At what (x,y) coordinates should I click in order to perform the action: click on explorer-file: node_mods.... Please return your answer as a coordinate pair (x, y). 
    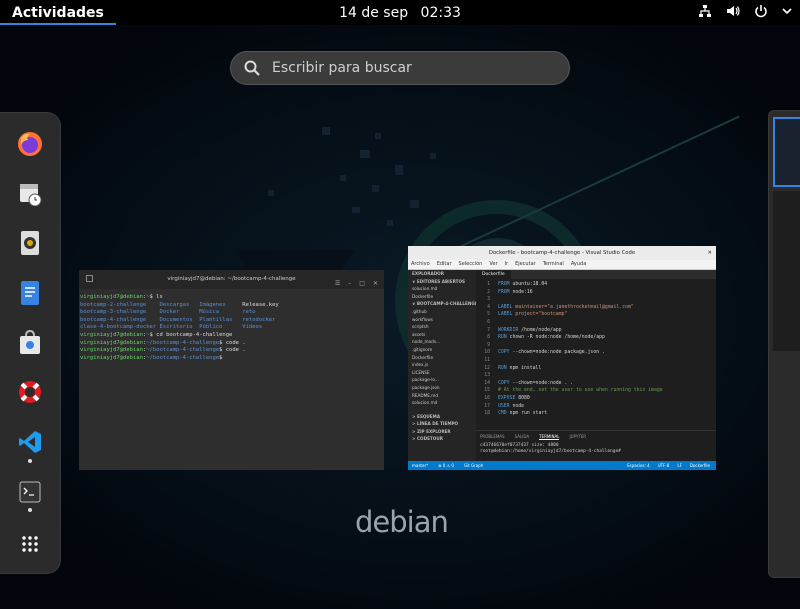
    Looking at the image, I should click on (442, 342).